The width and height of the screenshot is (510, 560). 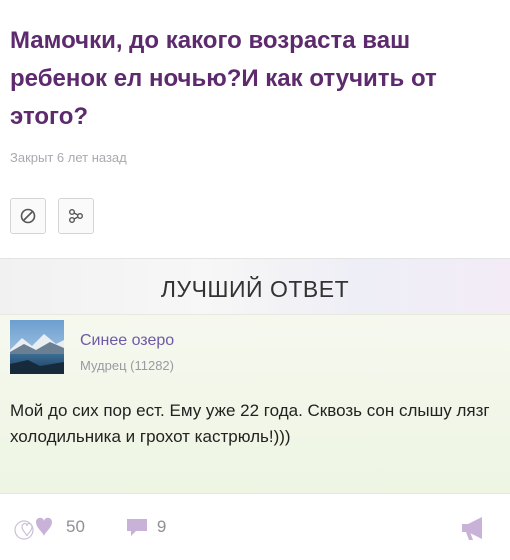 I want to click on best-answer-header: ЛУЧШИЙ ОТВЕТ, so click(x=255, y=286).